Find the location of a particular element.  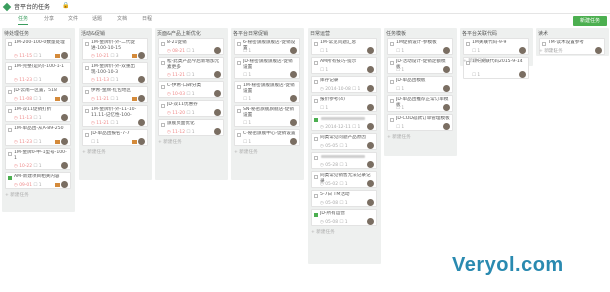

tab-files: 文件 is located at coordinates (73, 20).